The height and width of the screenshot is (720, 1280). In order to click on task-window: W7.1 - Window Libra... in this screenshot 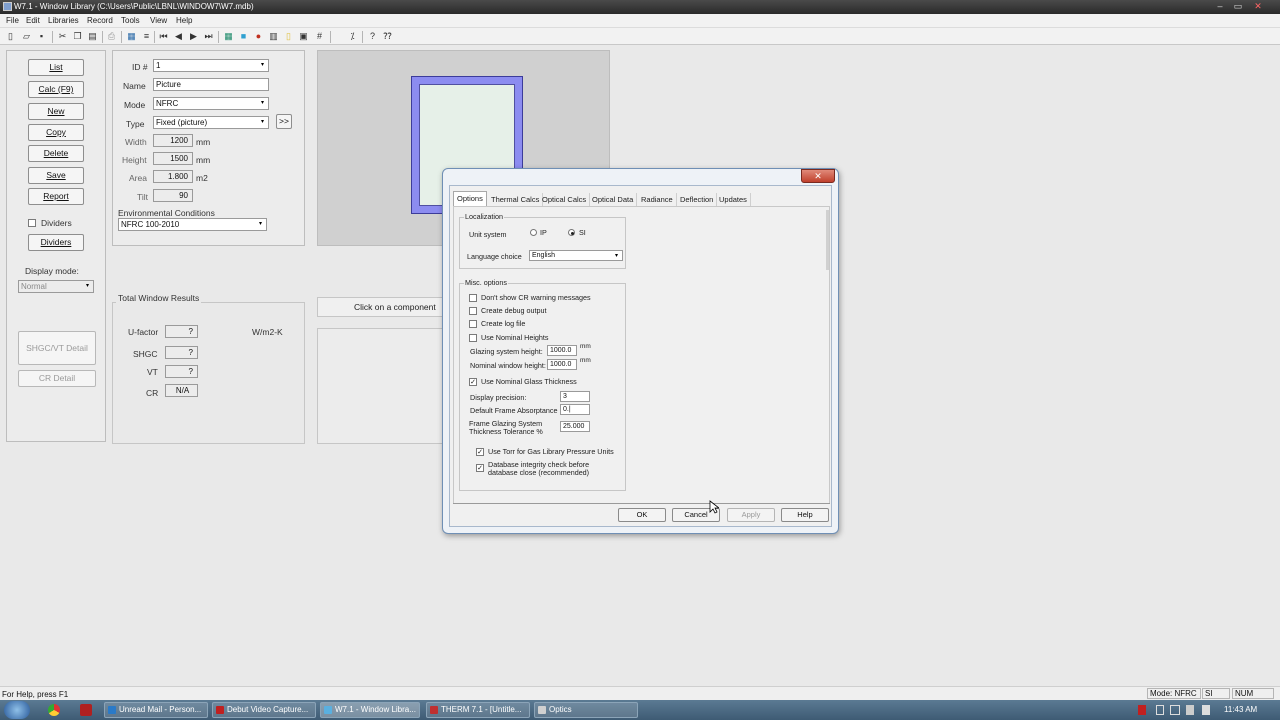, I will do `click(370, 710)`.